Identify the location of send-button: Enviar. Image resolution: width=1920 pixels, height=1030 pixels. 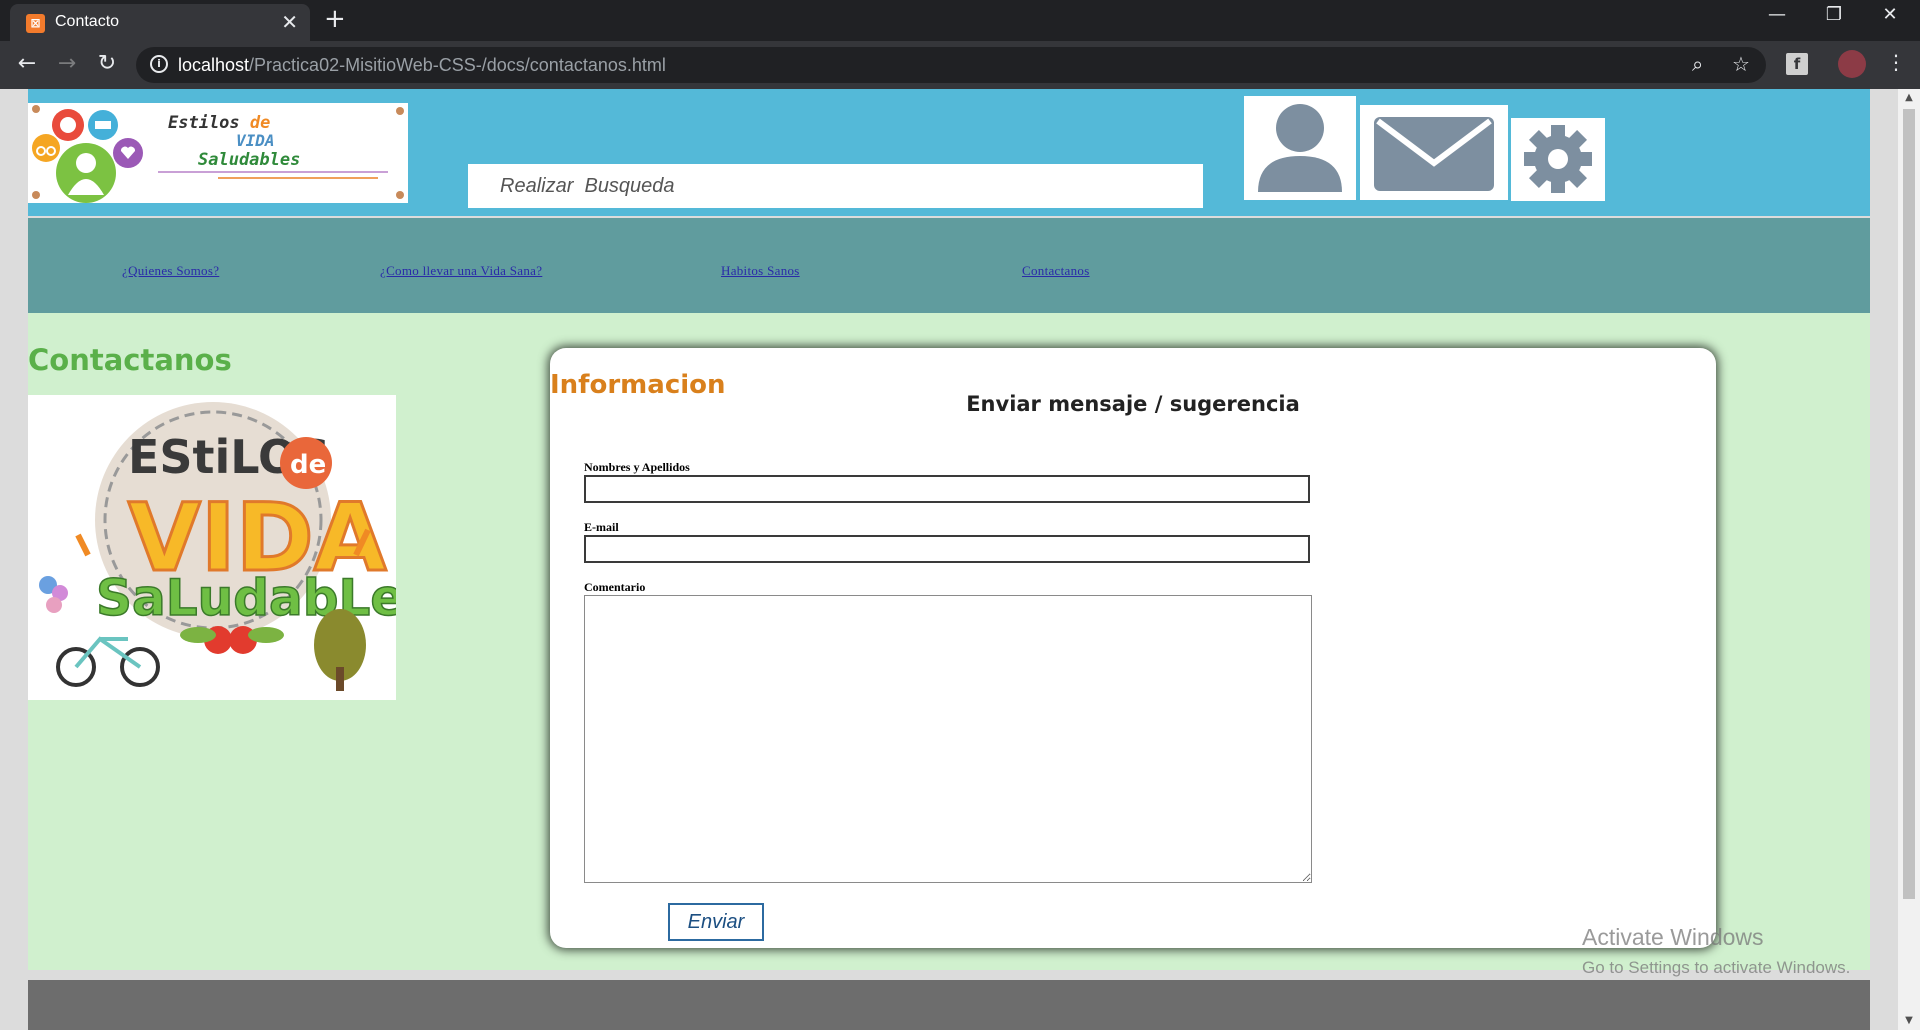
(716, 922).